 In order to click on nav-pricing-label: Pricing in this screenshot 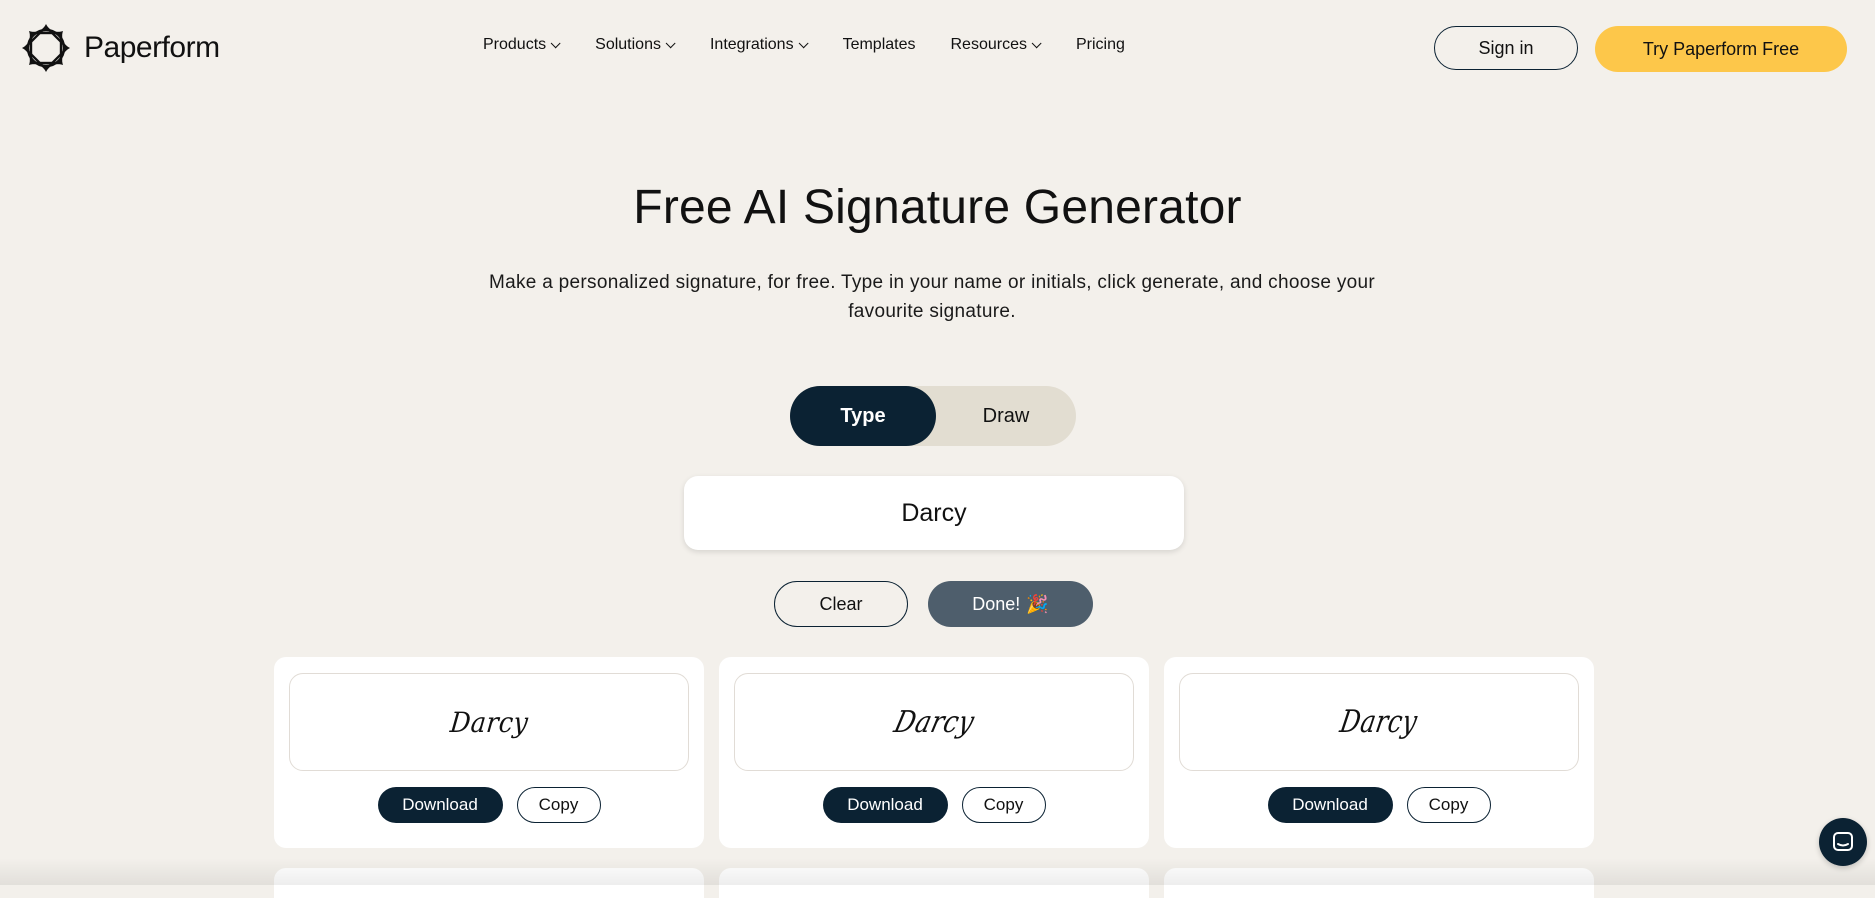, I will do `click(1100, 44)`.